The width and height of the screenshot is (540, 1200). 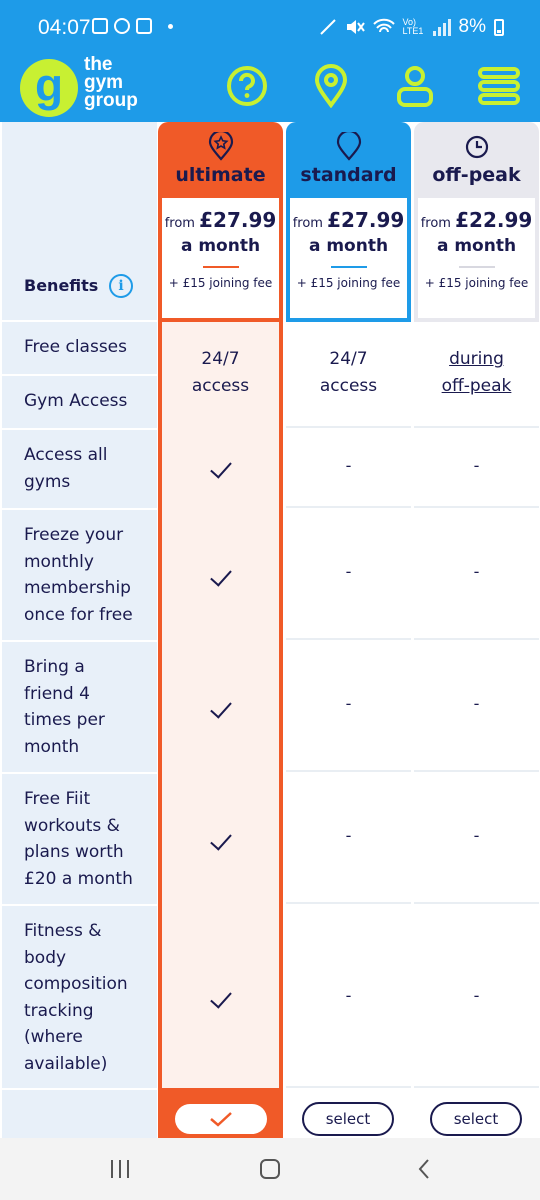 I want to click on benefit-label-footer, so click(x=79, y=1113).